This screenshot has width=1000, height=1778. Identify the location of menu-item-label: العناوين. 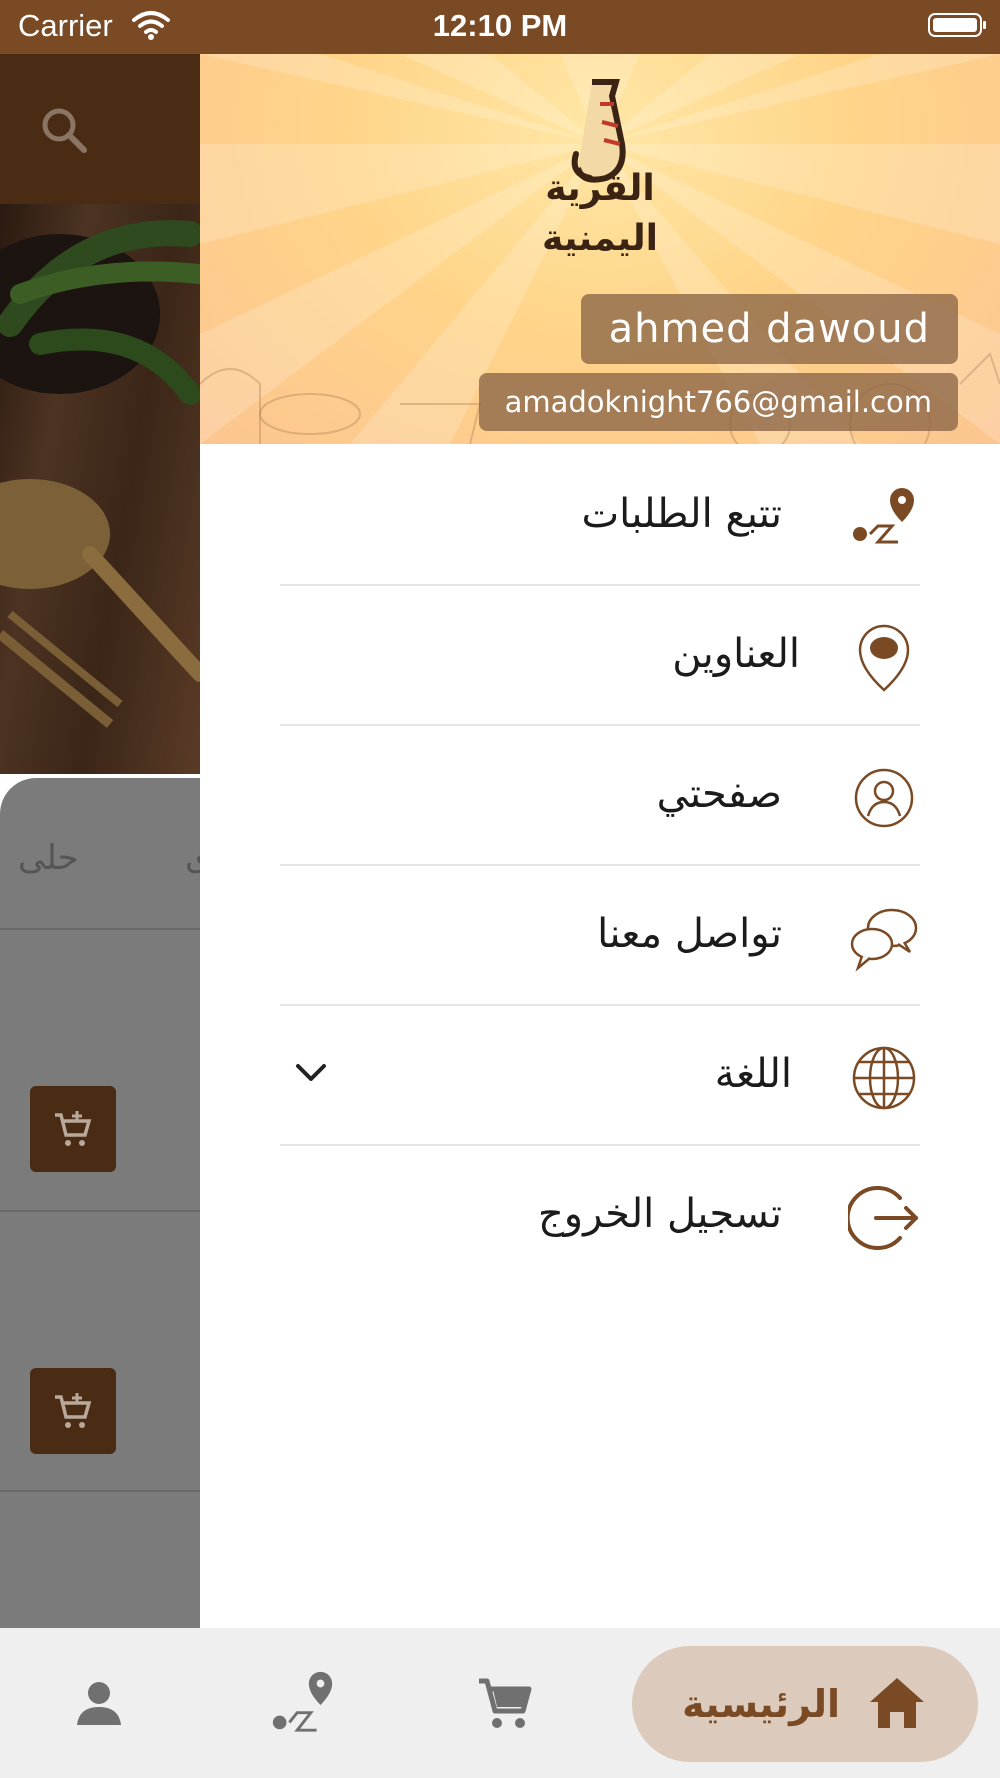
(736, 654).